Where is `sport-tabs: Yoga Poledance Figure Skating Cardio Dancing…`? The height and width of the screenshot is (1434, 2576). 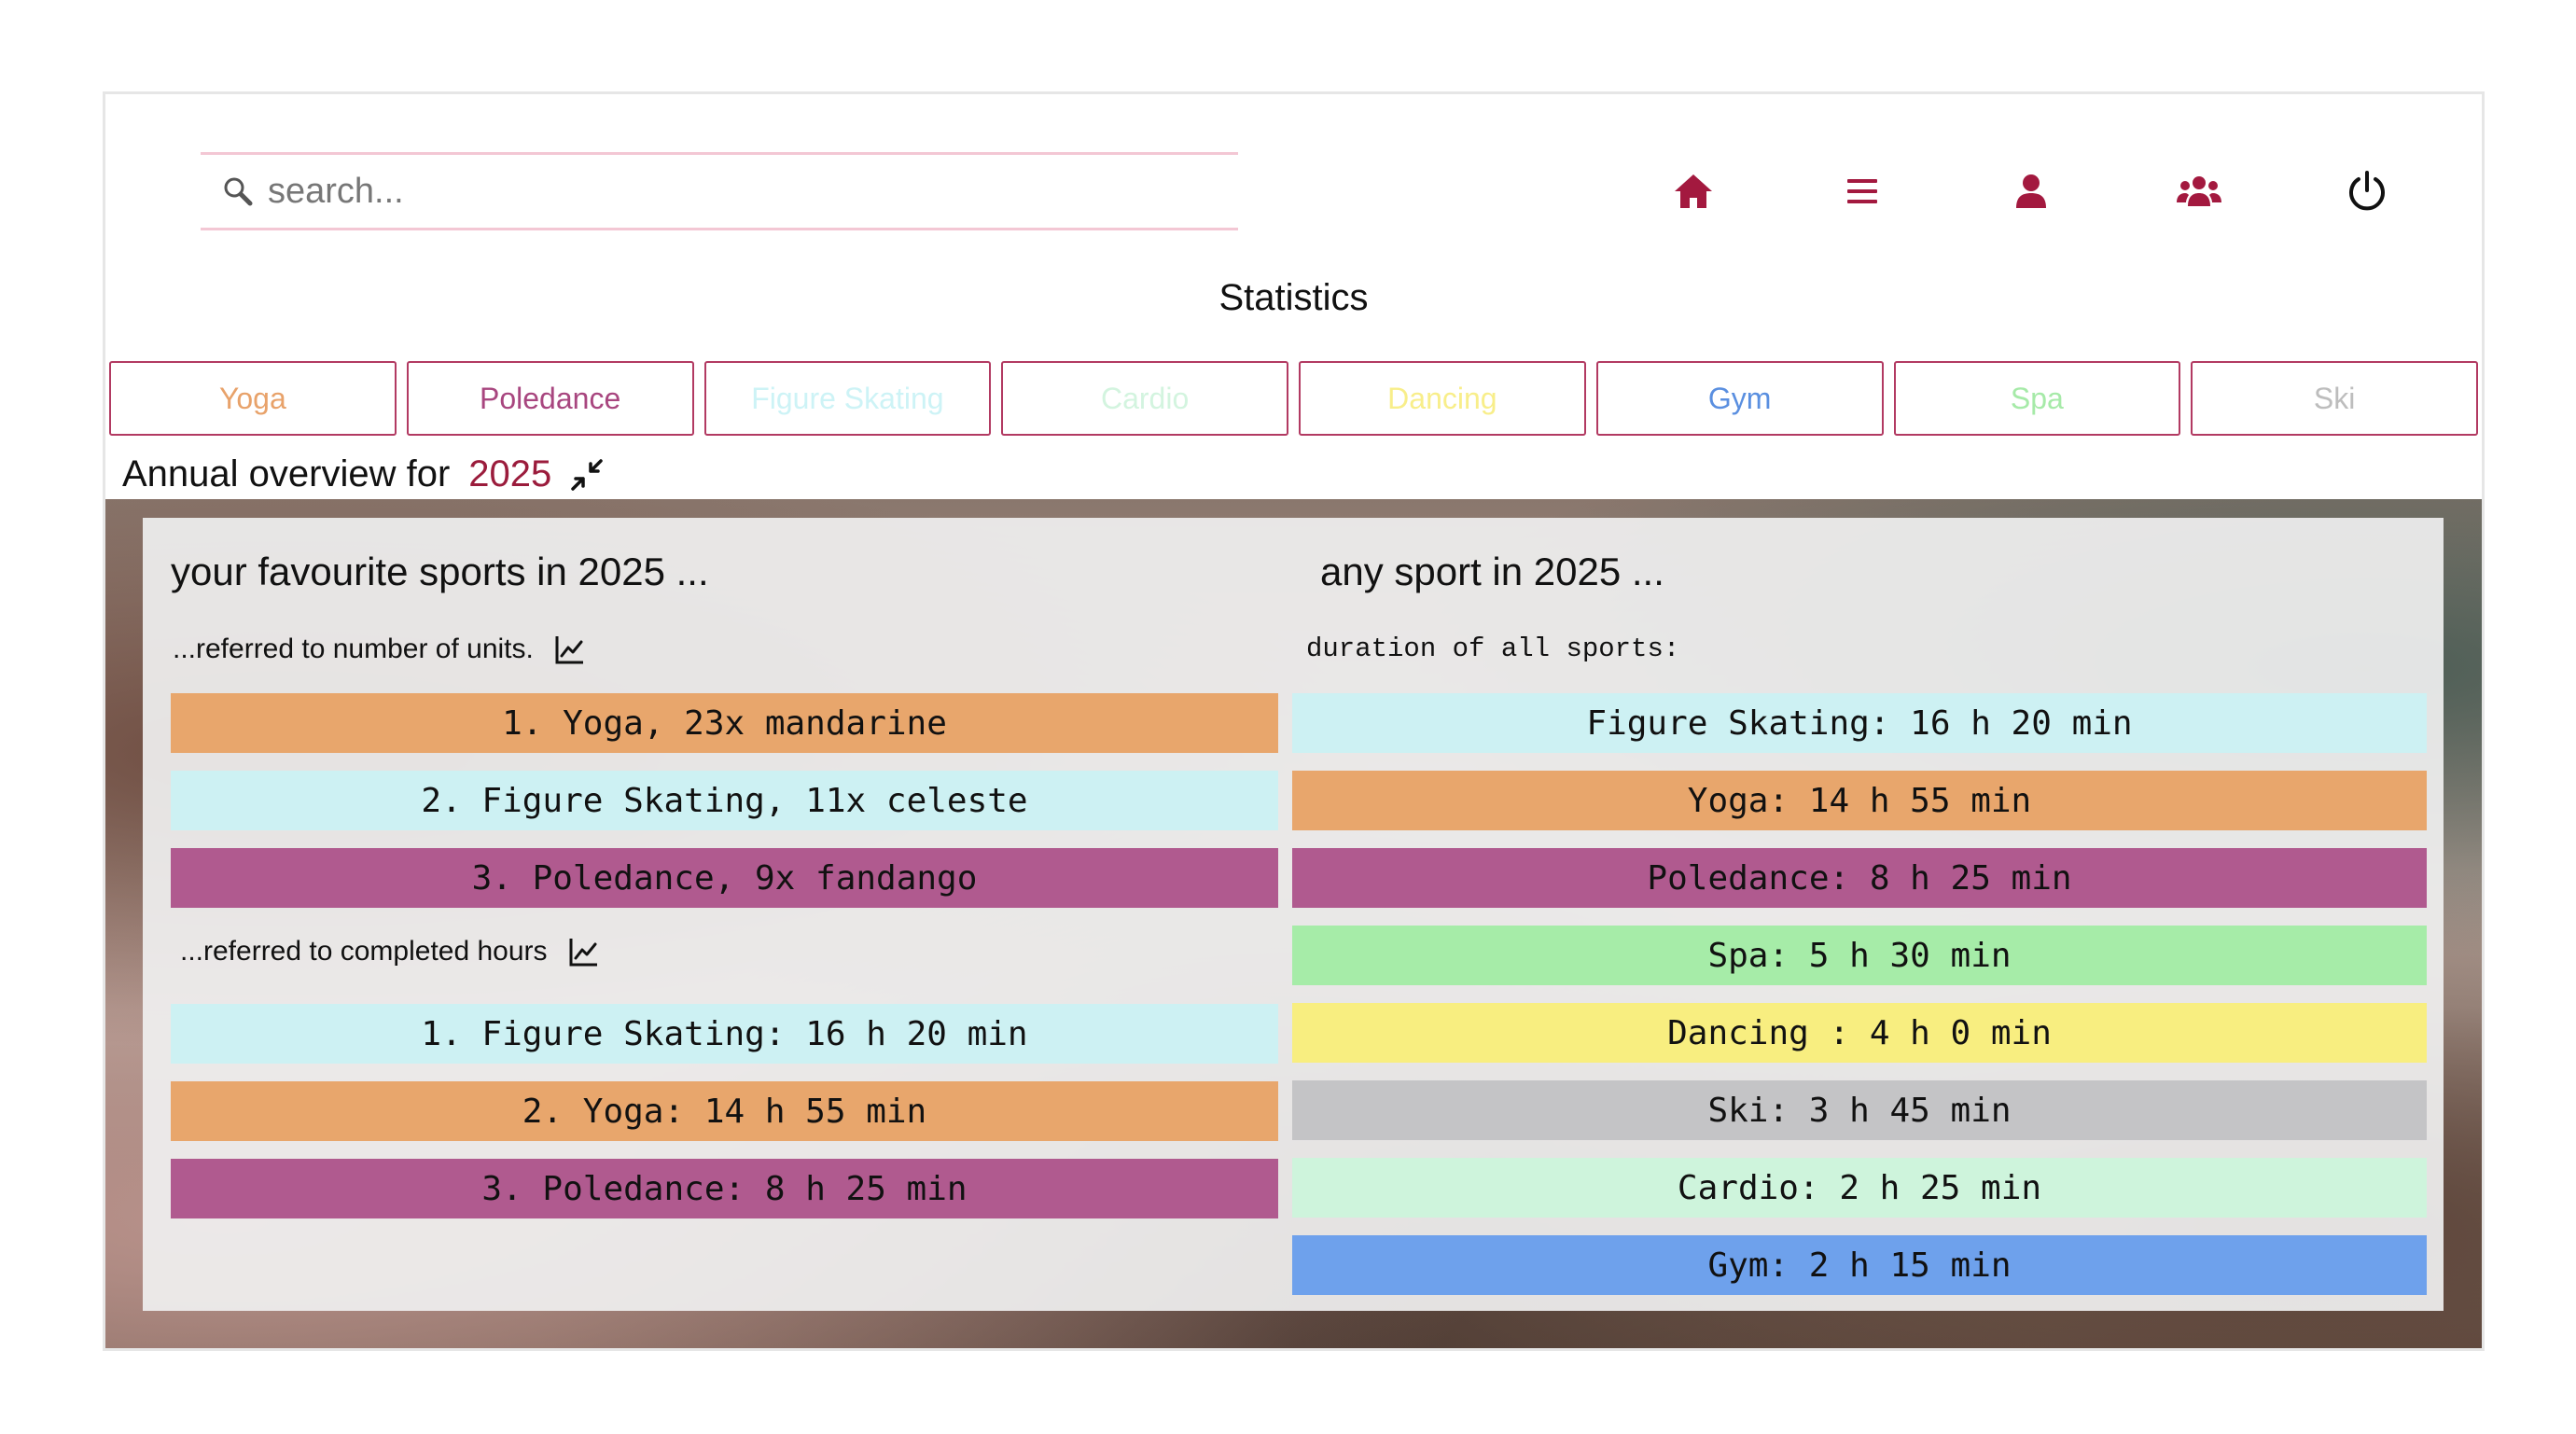
sport-tabs: Yoga Poledance Figure Skating Cardio Dancing… is located at coordinates (1293, 399).